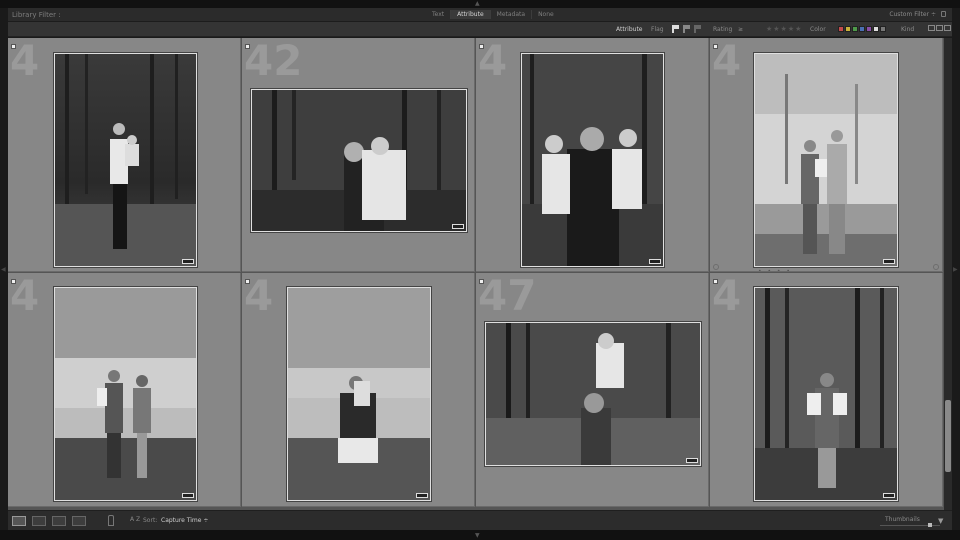 The width and height of the screenshot is (960, 540). I want to click on filmstrip-toggle-icon: ▼, so click(477, 535).